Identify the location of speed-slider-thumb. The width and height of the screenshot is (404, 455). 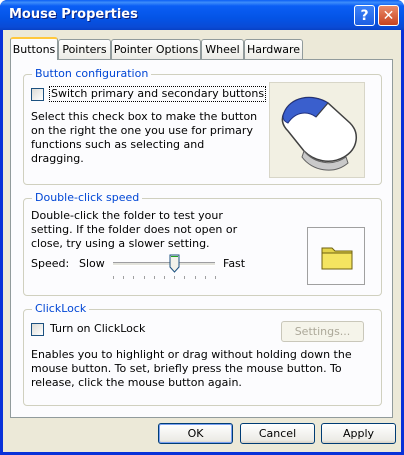
(174, 263).